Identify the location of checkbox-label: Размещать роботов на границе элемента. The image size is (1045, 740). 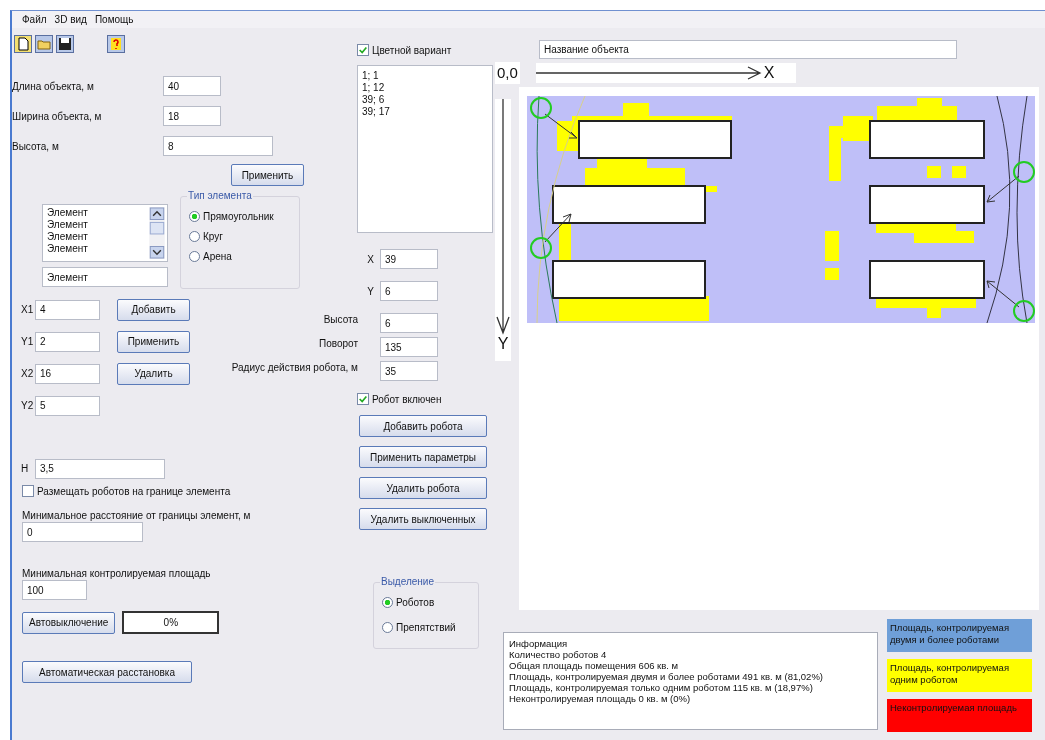
(134, 491).